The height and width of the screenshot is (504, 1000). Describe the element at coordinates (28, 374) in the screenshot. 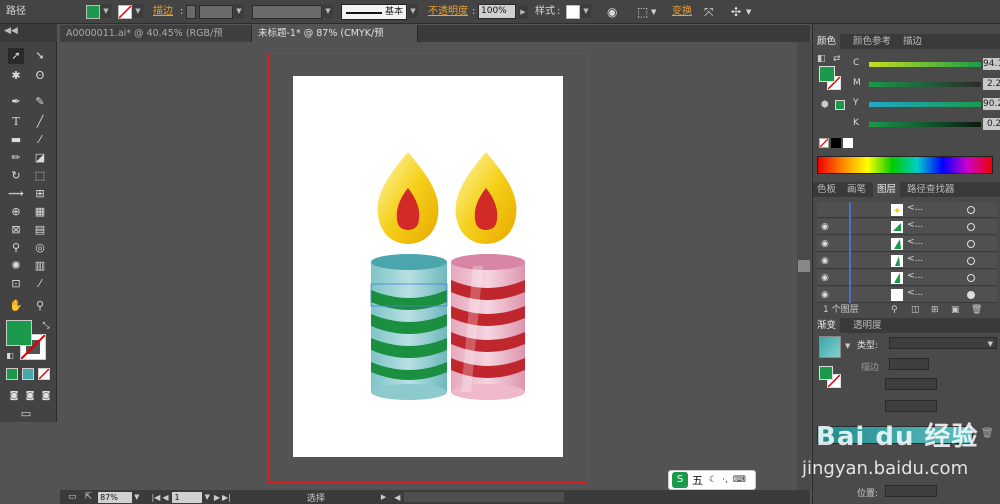

I see `gradient-mode-icon` at that location.